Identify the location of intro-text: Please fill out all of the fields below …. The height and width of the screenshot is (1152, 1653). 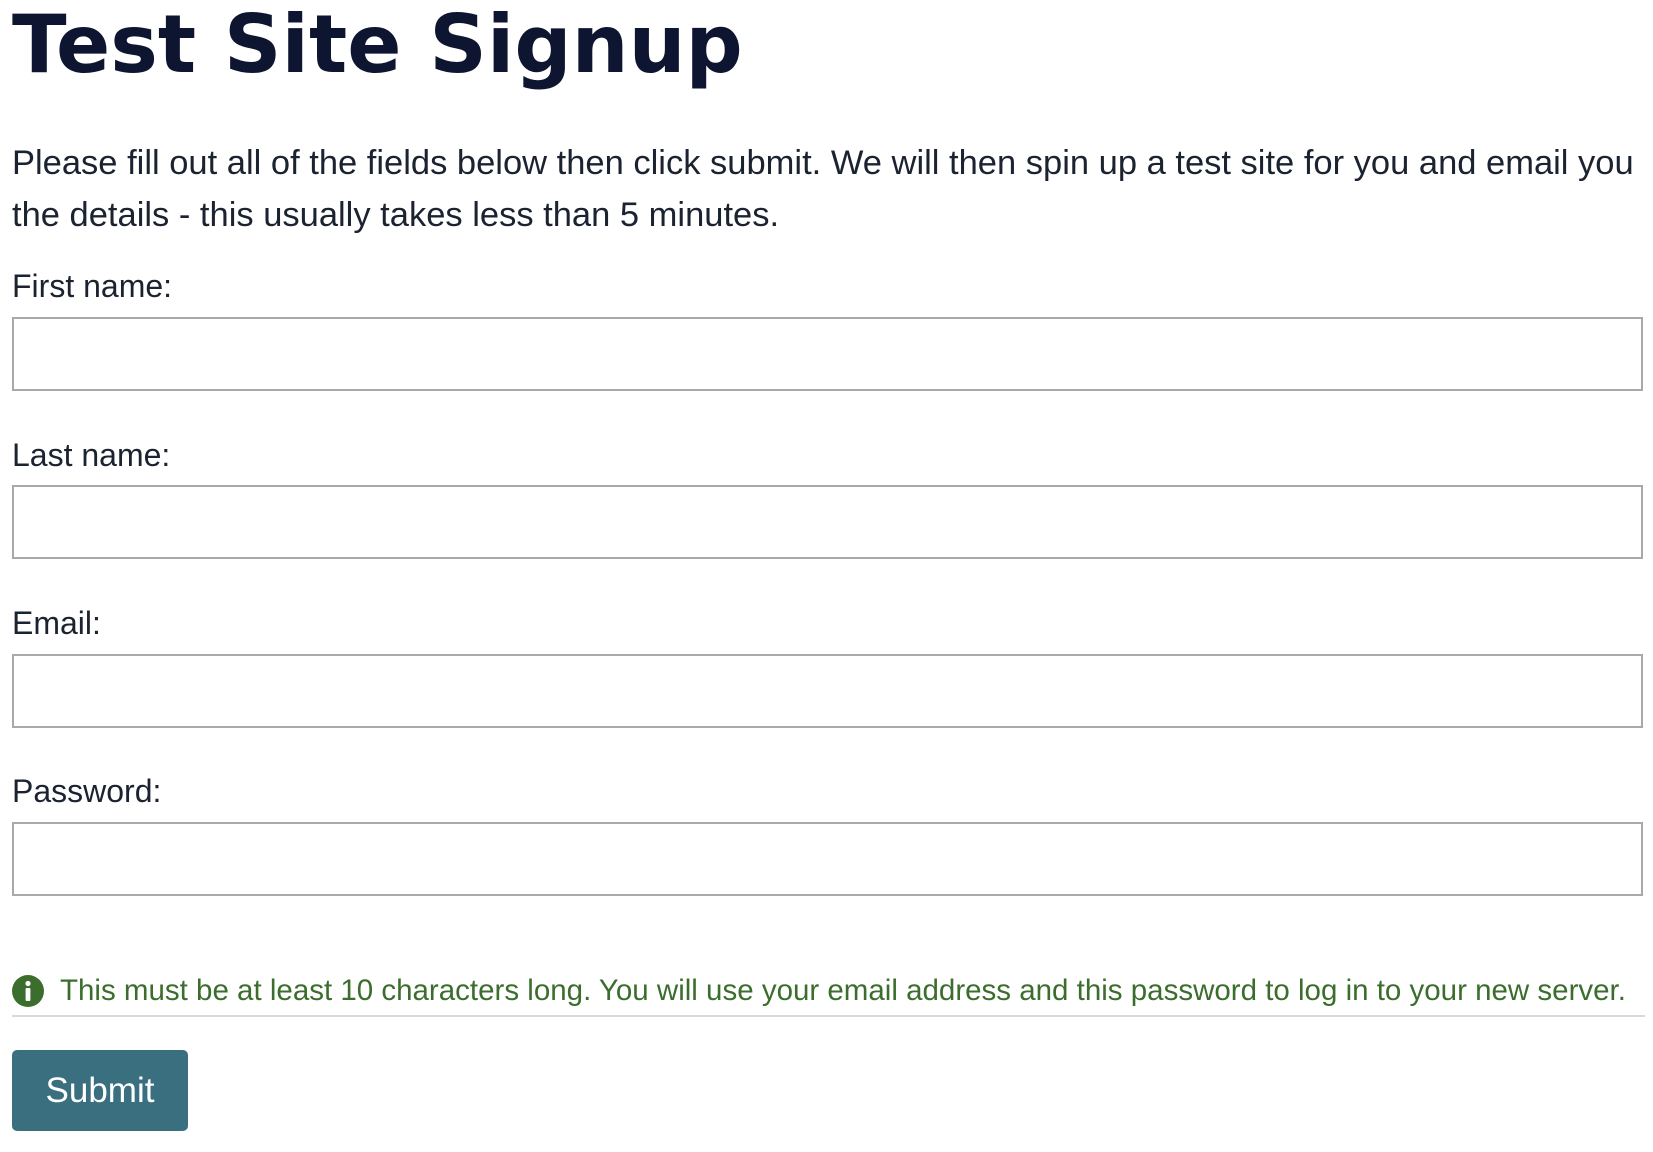
(823, 189).